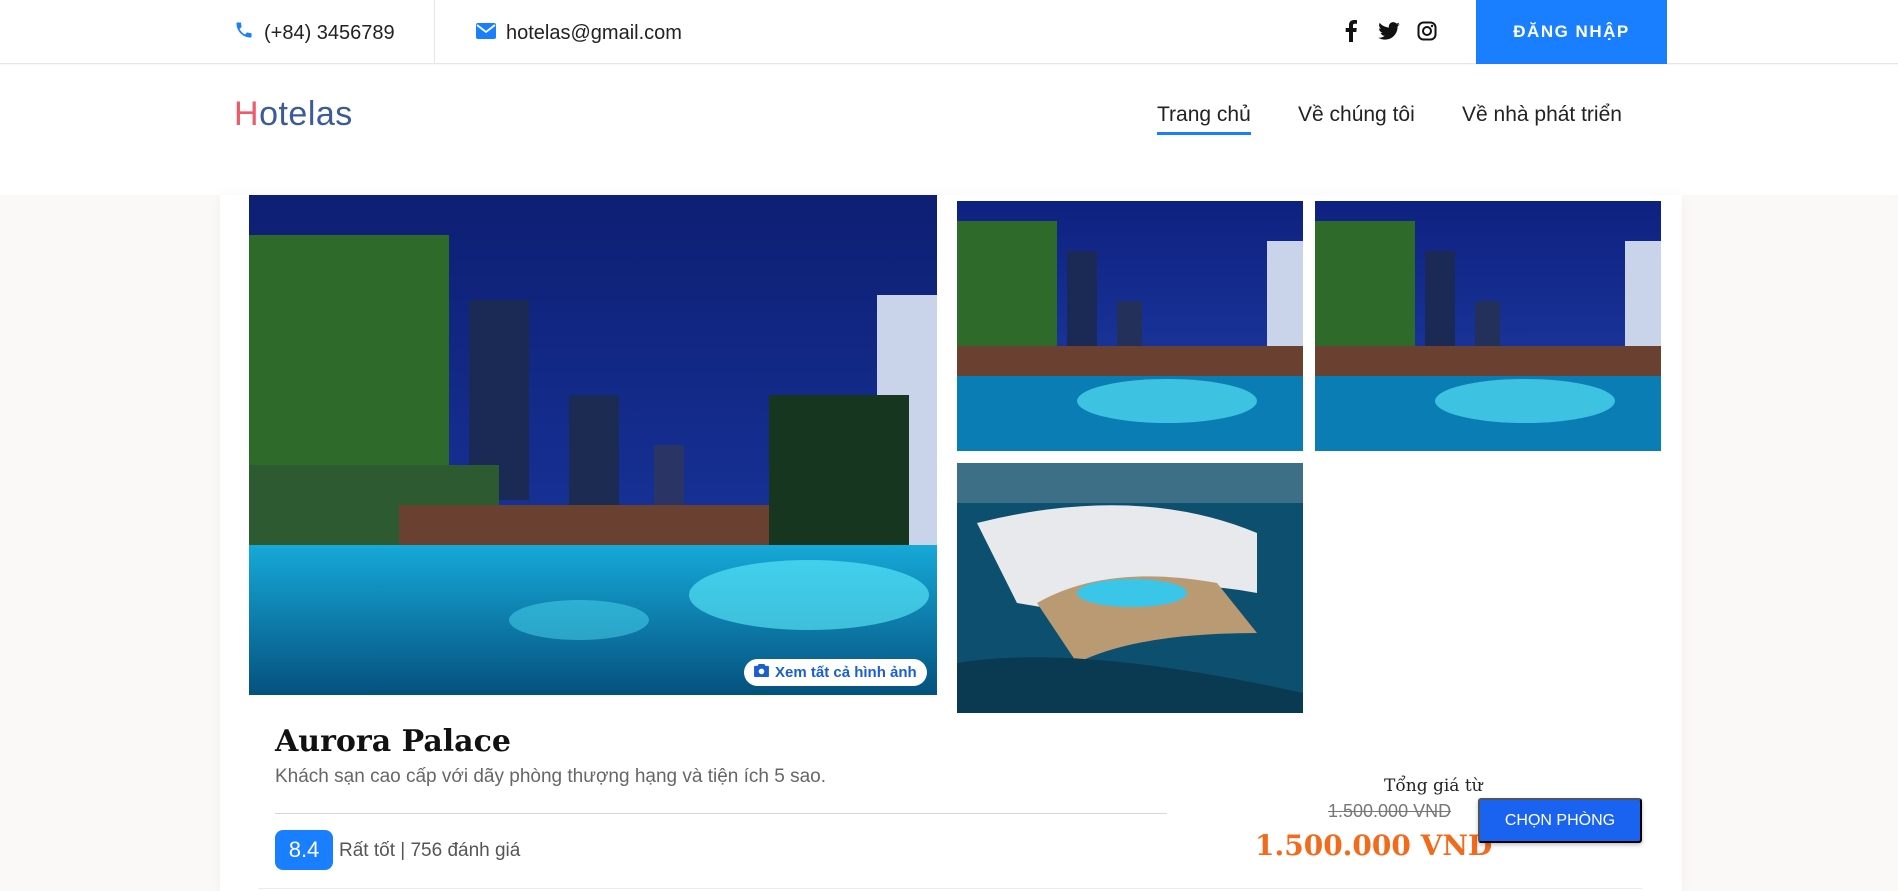 The image size is (1898, 891). What do you see at coordinates (1204, 114) in the screenshot?
I see `nav-home-label: Trang chủ` at bounding box center [1204, 114].